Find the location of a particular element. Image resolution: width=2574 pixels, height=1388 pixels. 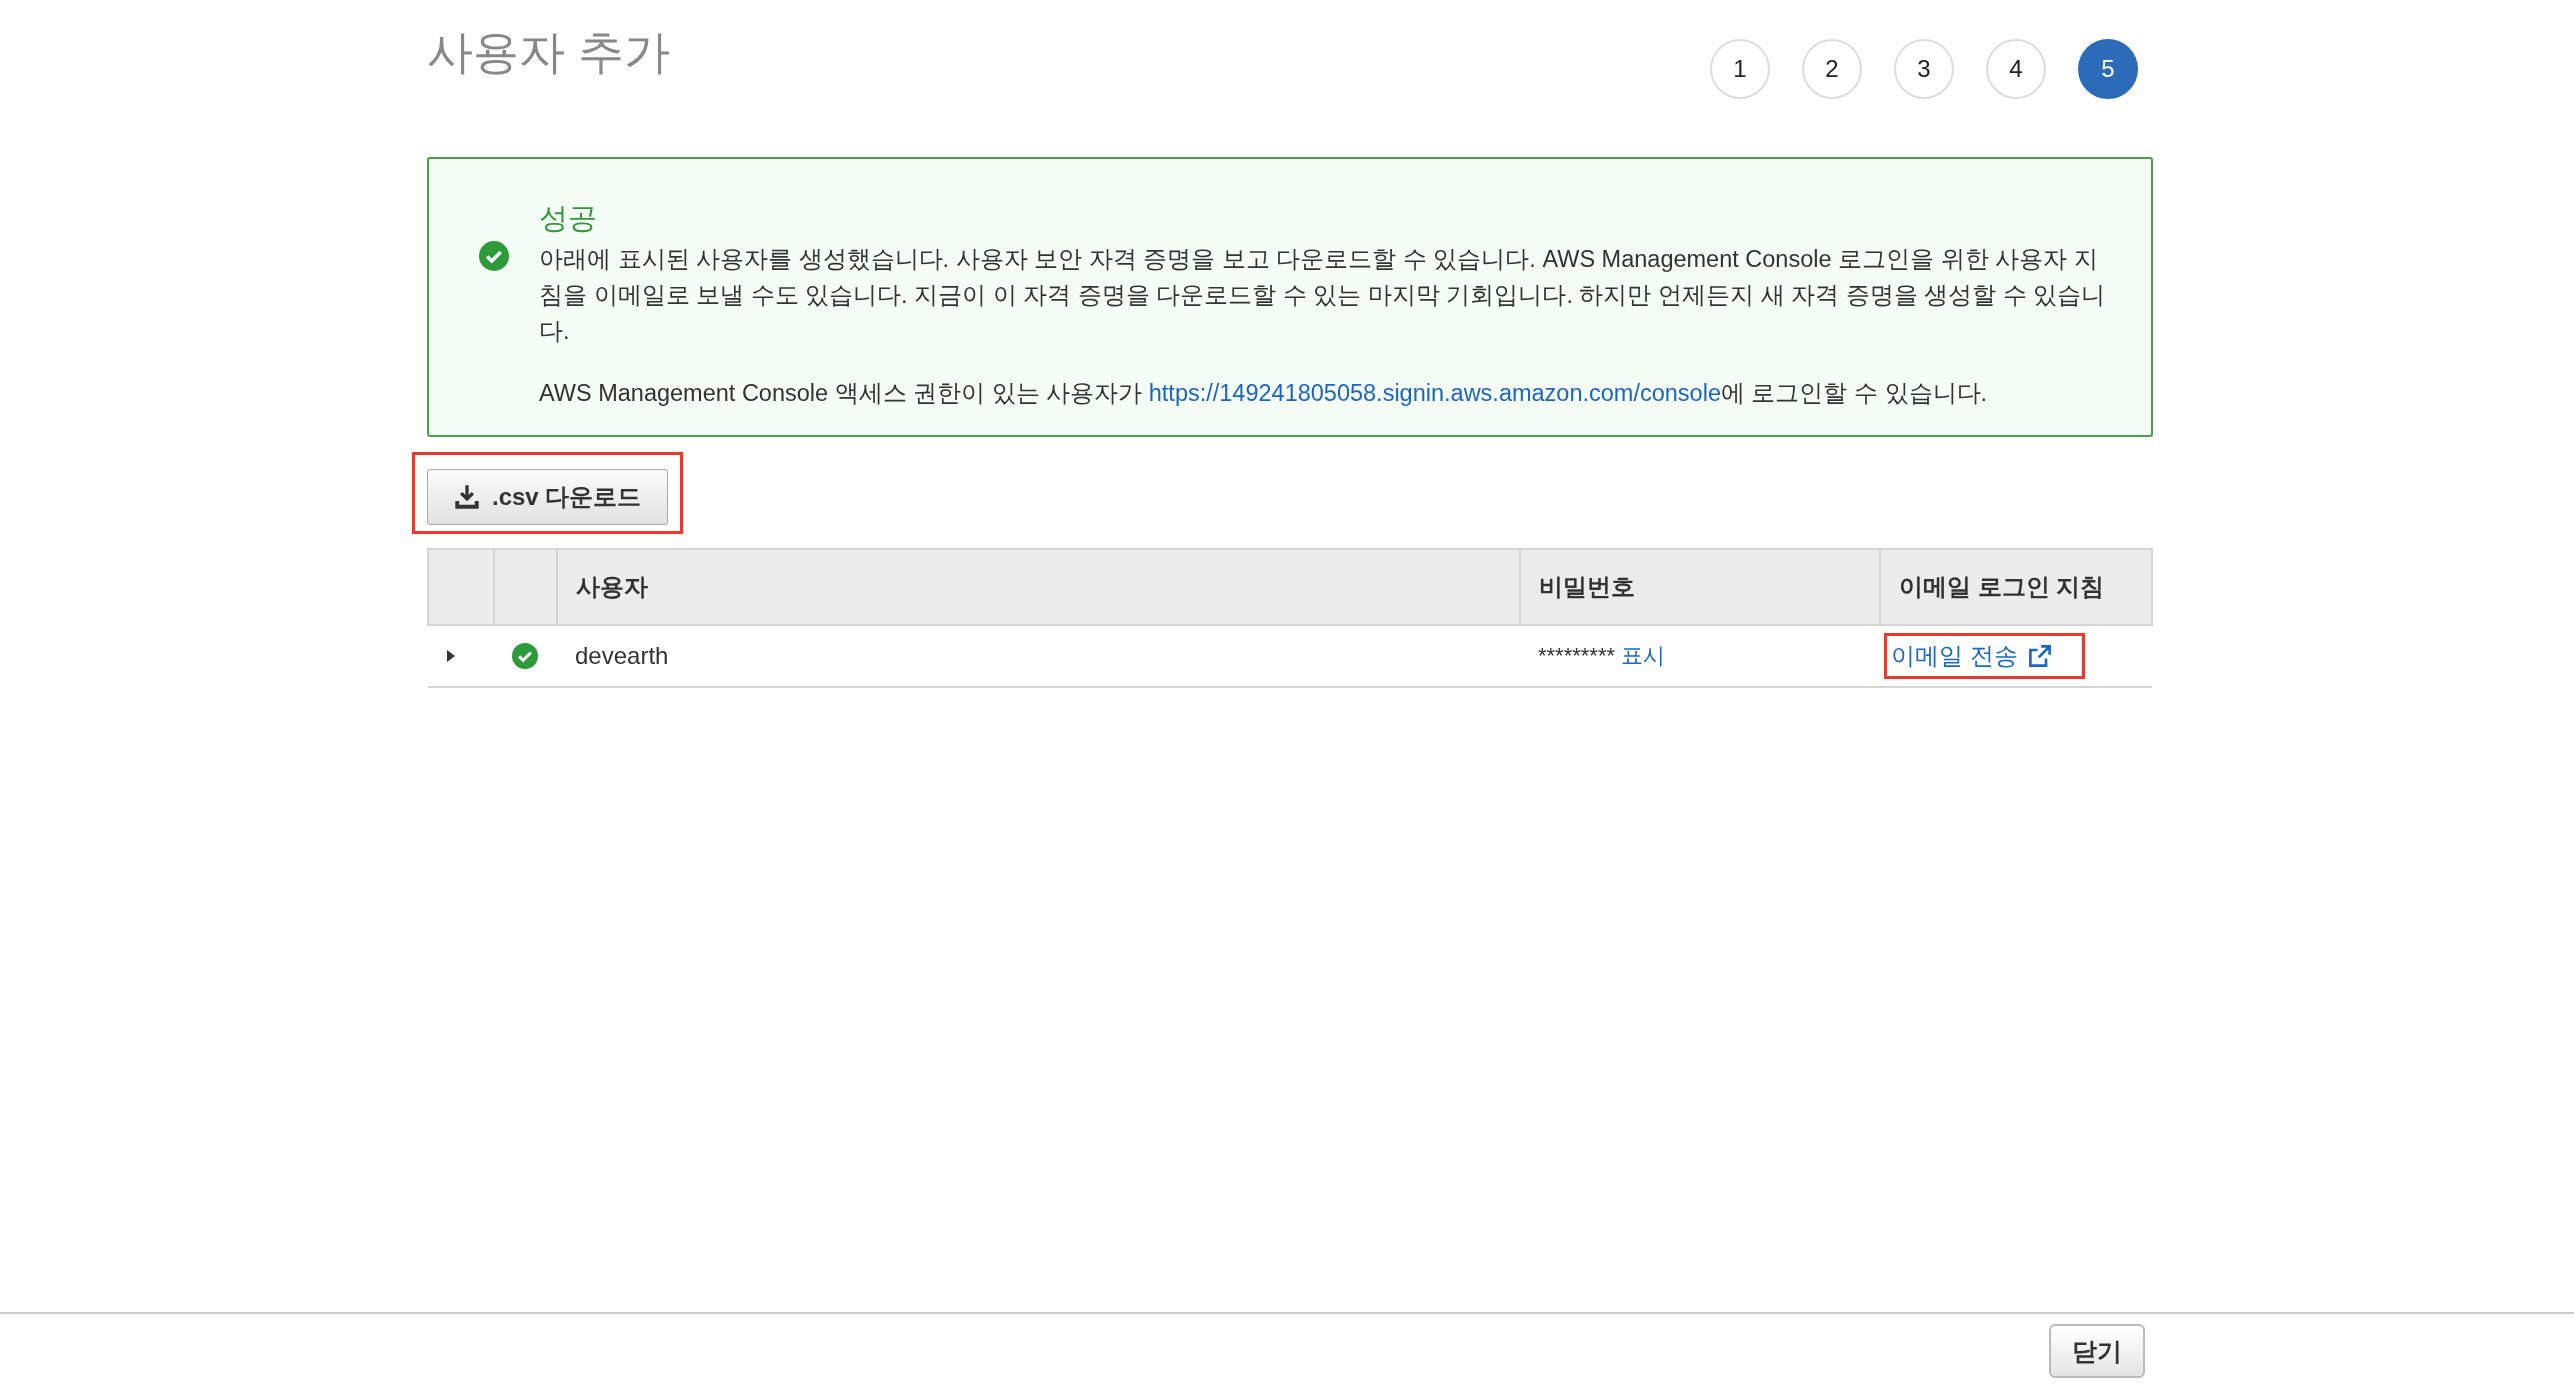

step-indicator: 1 is located at coordinates (1740, 69).